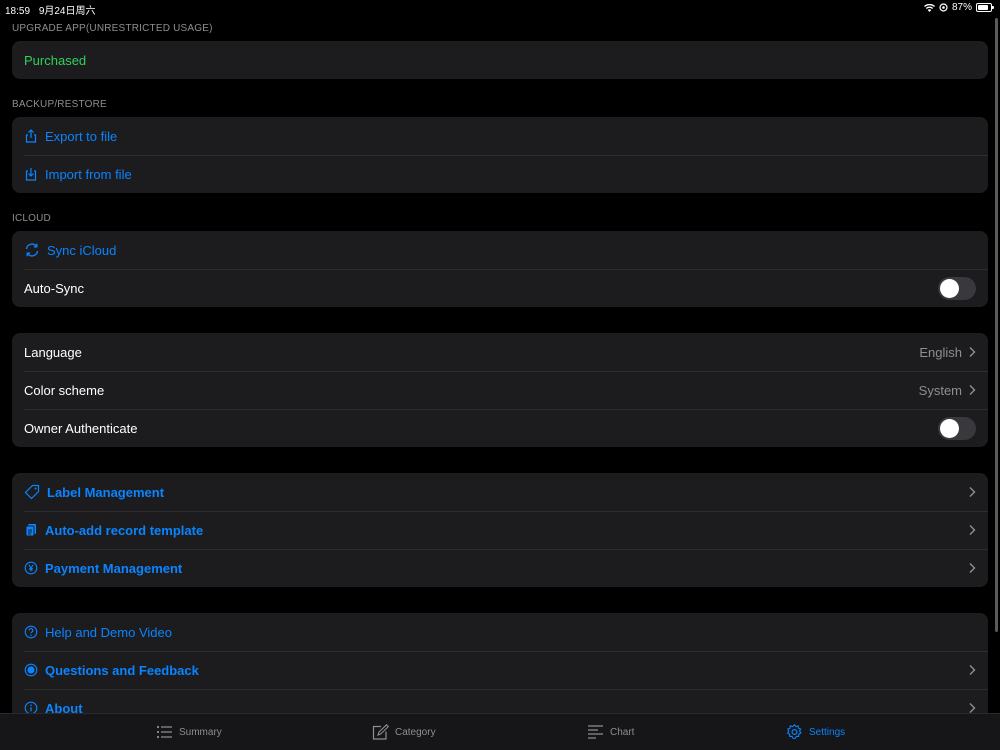  I want to click on tab-settings-label: Settings, so click(827, 732).